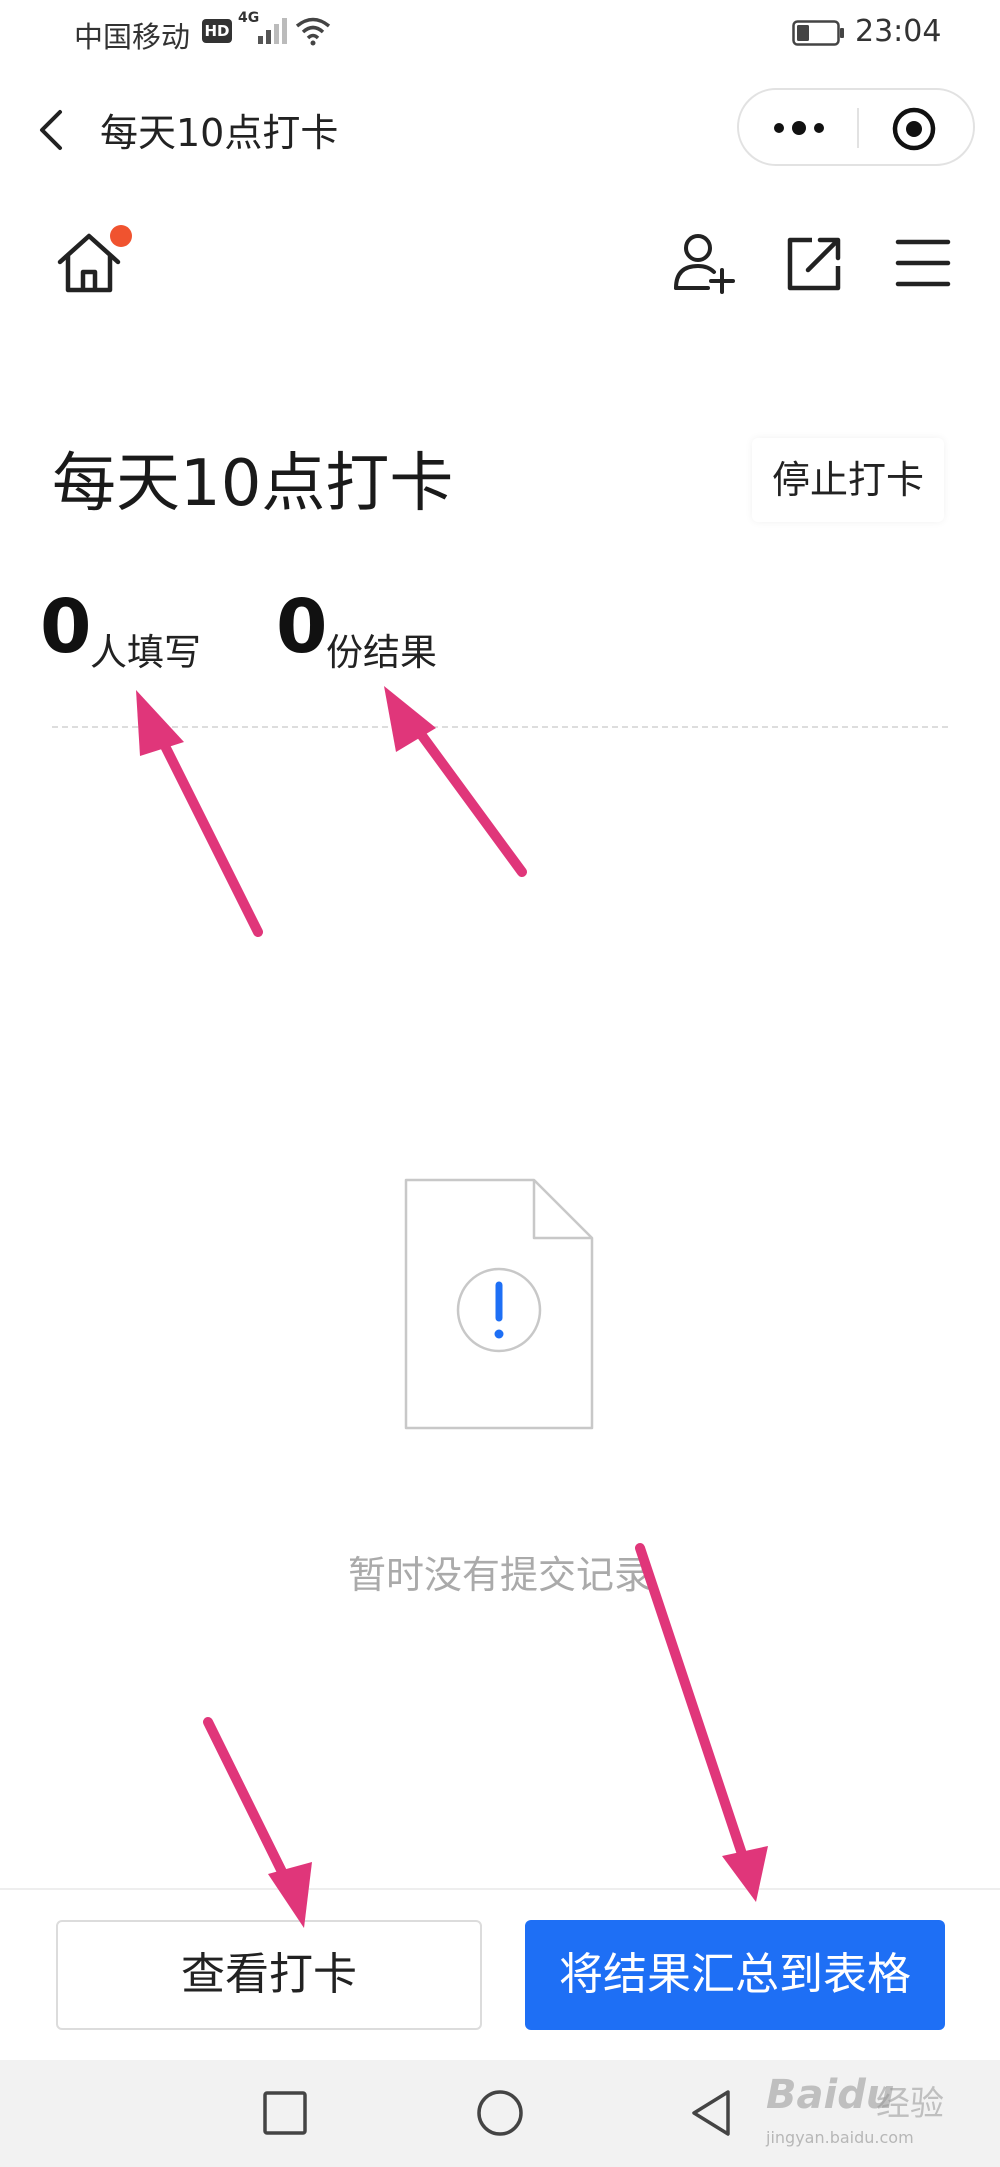  Describe the element at coordinates (848, 480) in the screenshot. I see `stop-checkin-button: 停止打卡` at that location.